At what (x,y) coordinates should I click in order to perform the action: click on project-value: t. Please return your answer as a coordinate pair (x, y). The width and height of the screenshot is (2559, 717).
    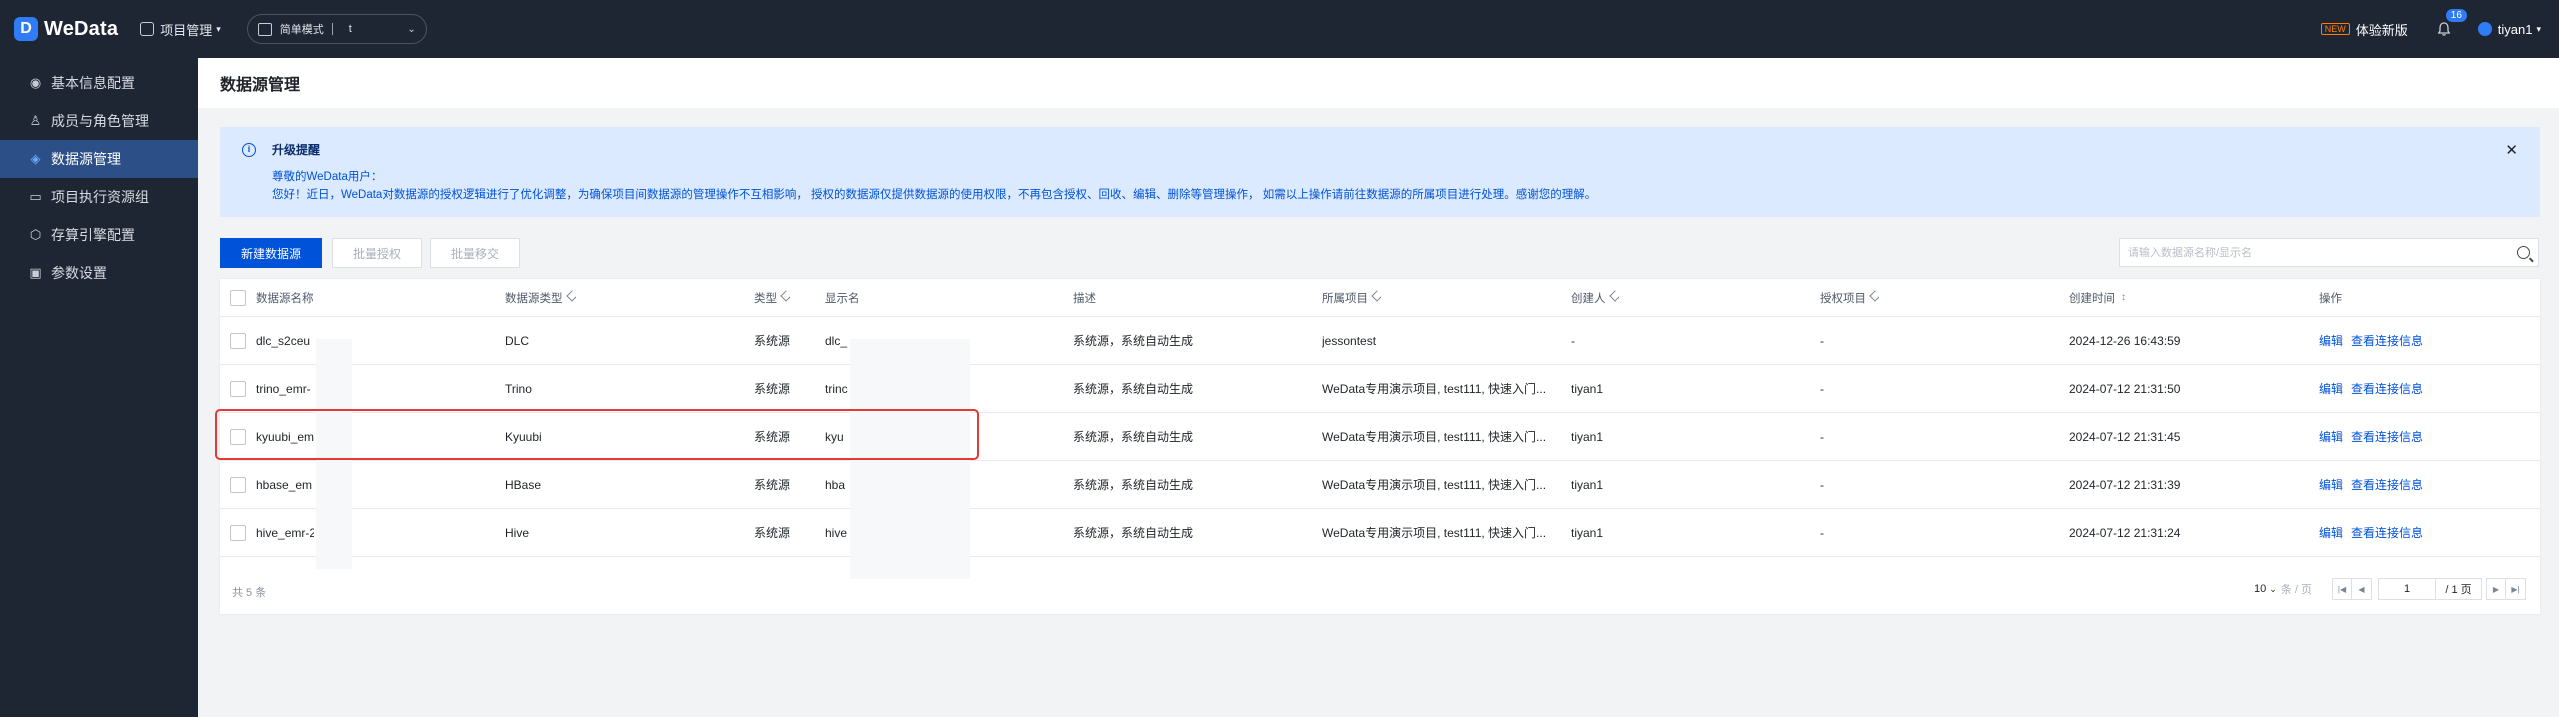
    Looking at the image, I should click on (350, 29).